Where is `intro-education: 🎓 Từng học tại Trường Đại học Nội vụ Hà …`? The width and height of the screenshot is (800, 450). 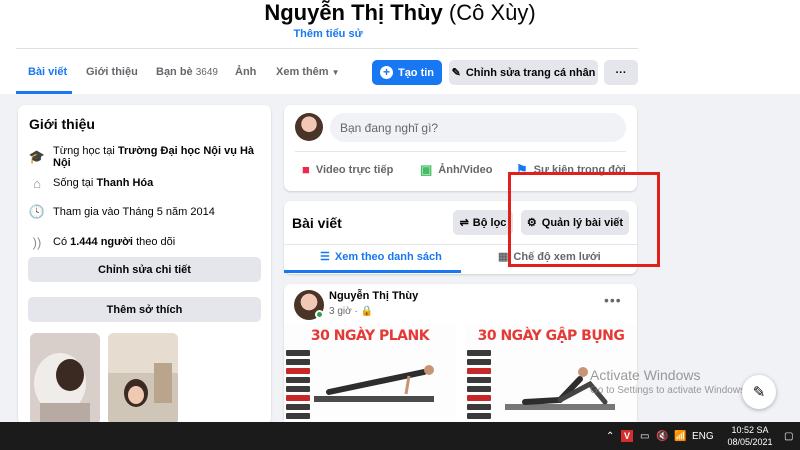 intro-education: 🎓 Từng học tại Trường Đại học Nội vụ Hà … is located at coordinates (141, 157).